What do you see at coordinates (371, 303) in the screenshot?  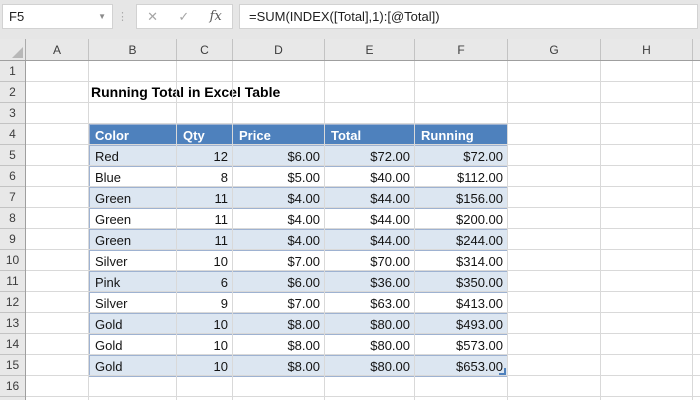 I see `table-cell: $63.00` at bounding box center [371, 303].